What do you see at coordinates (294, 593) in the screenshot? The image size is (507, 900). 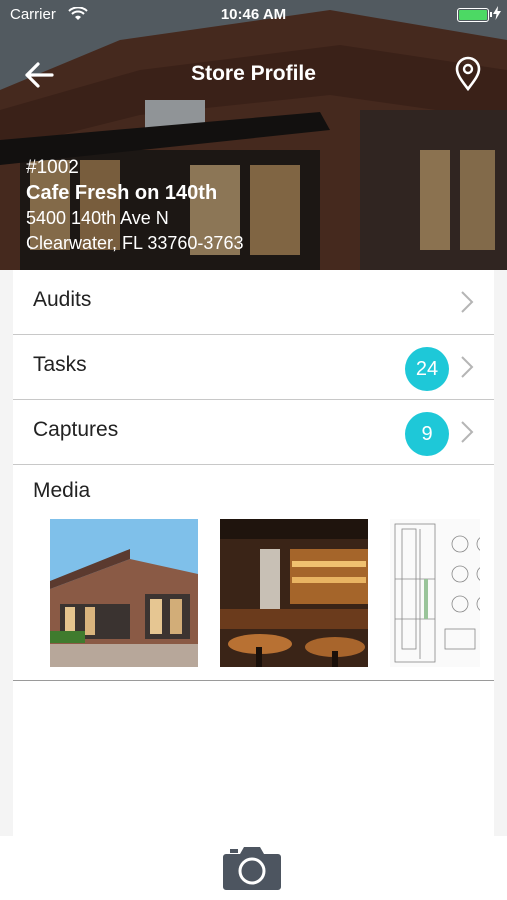 I see `media-thumb-bar-interior` at bounding box center [294, 593].